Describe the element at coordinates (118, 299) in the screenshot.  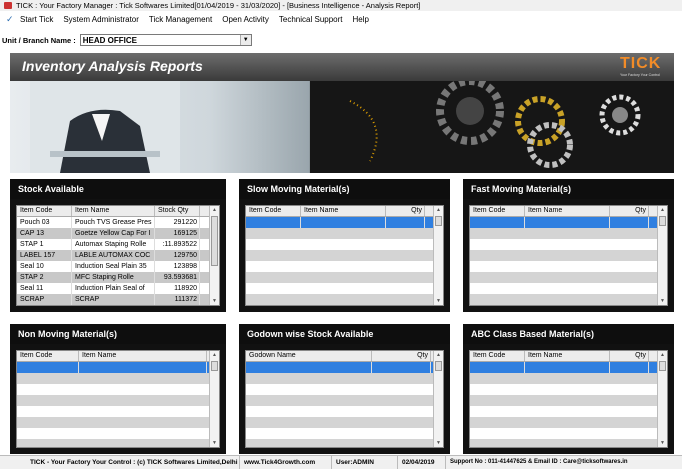
I see `table-row: SCRAP SCRAP 111372` at that location.